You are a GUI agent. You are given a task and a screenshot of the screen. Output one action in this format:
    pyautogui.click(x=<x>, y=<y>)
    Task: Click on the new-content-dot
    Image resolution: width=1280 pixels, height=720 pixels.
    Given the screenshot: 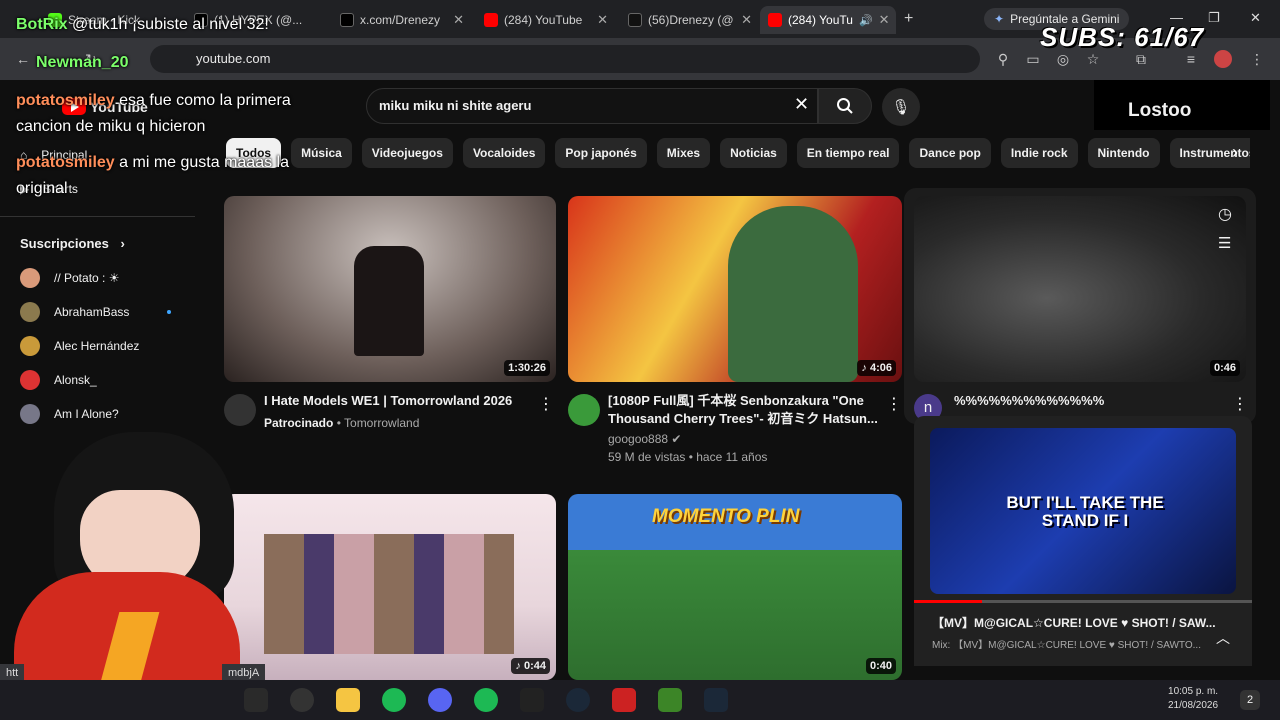 What is the action you would take?
    pyautogui.click(x=169, y=312)
    